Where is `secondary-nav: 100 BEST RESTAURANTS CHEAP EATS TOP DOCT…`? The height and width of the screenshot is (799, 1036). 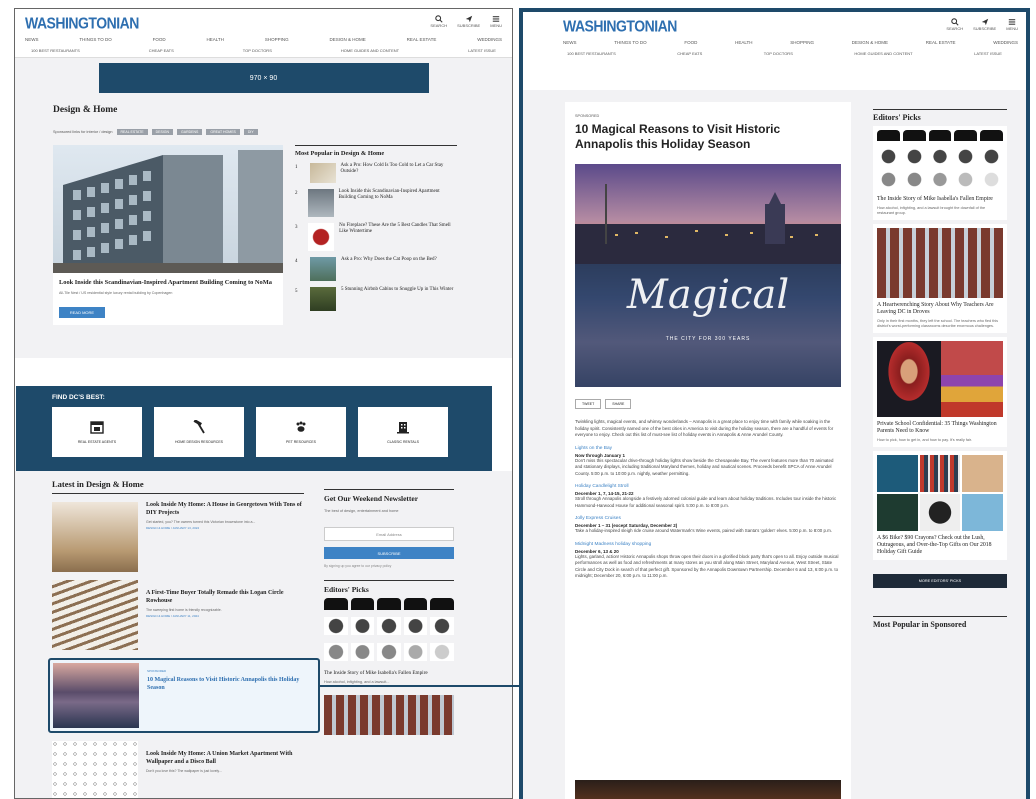 secondary-nav: 100 BEST RESTAURANTS CHEAP EATS TOP DOCT… is located at coordinates (774, 50).